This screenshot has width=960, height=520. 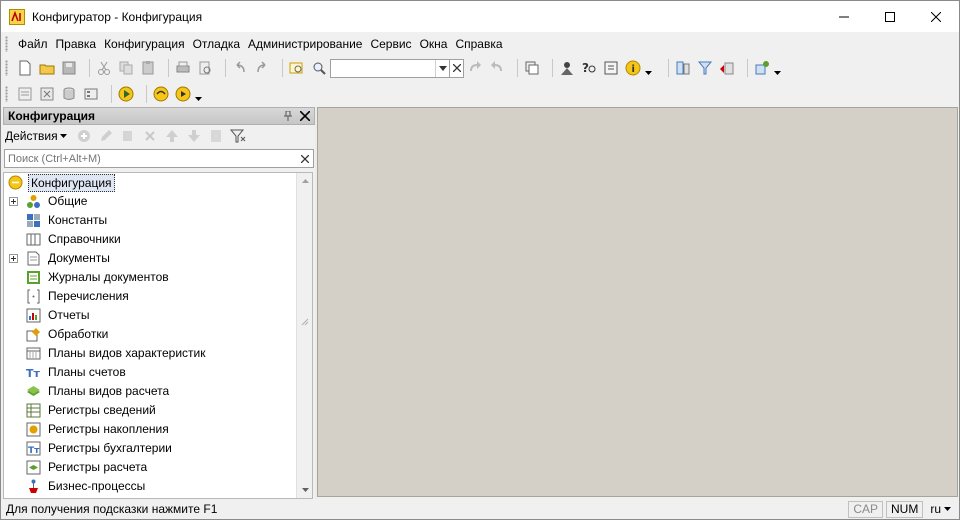 I want to click on merge-config-button, so click(x=705, y=68).